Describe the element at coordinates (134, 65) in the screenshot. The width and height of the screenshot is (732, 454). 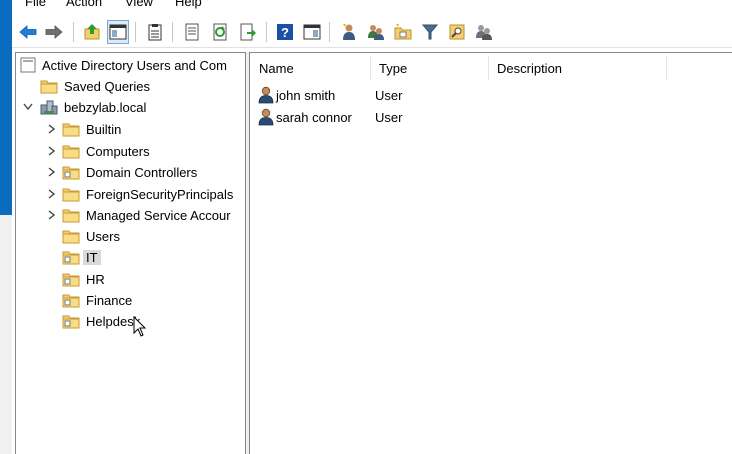
I see `tree-item-label: Active Directory Users and Com` at that location.